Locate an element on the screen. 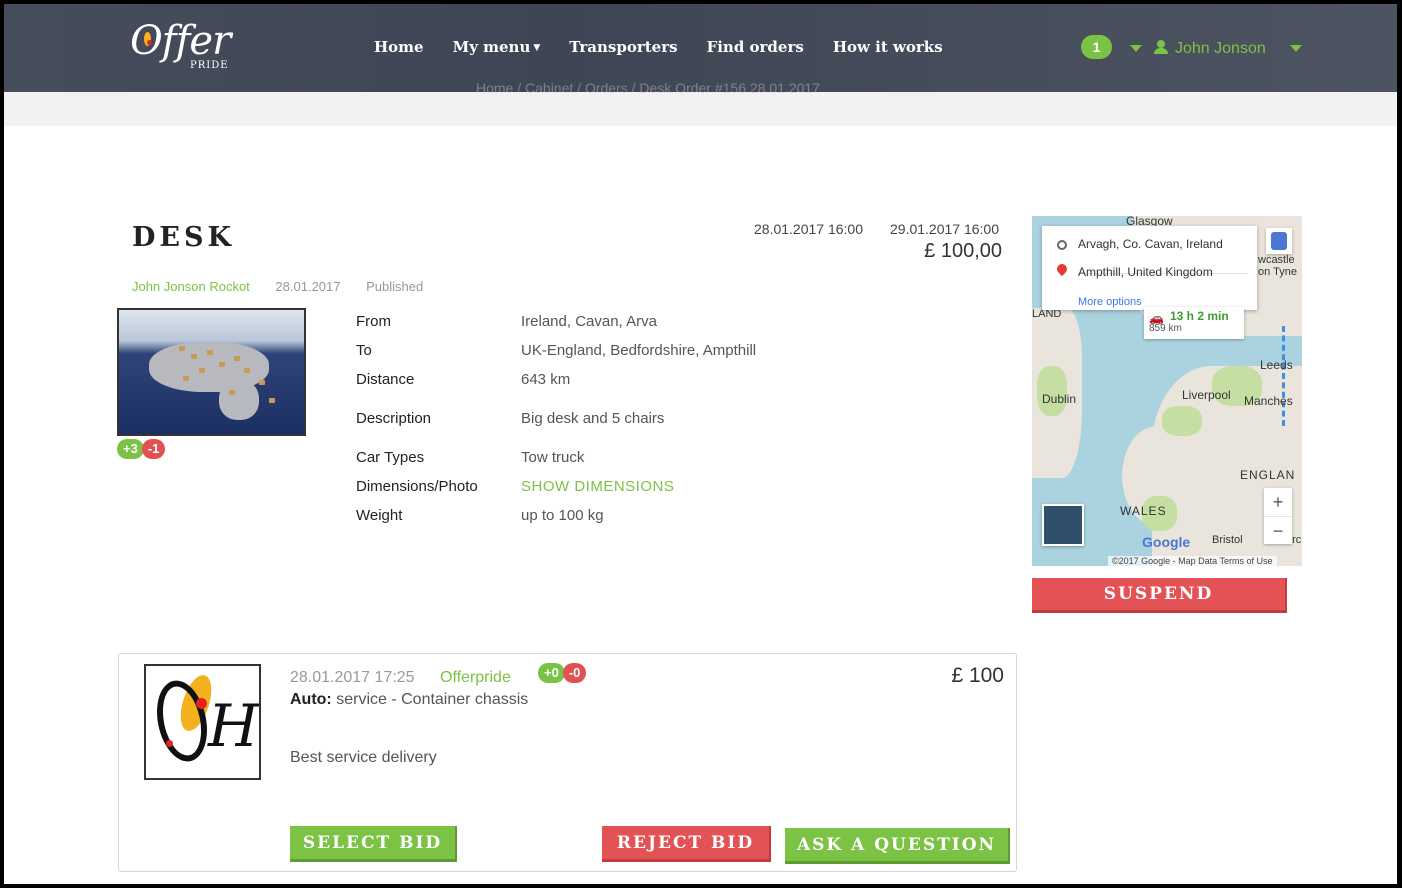  select-bid-button: SELECT BID is located at coordinates (373, 844).